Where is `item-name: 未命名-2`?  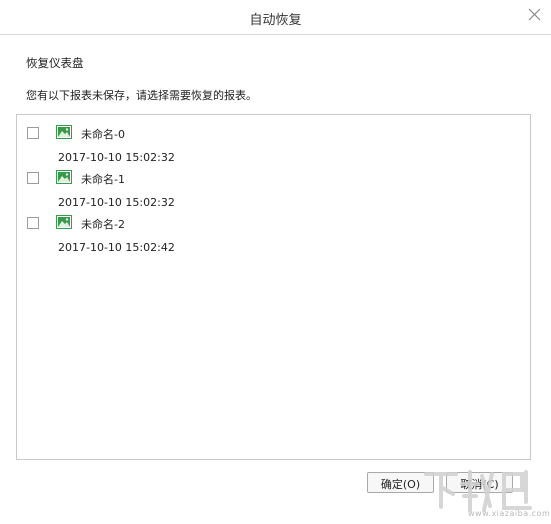
item-name: 未命名-2 is located at coordinates (103, 224).